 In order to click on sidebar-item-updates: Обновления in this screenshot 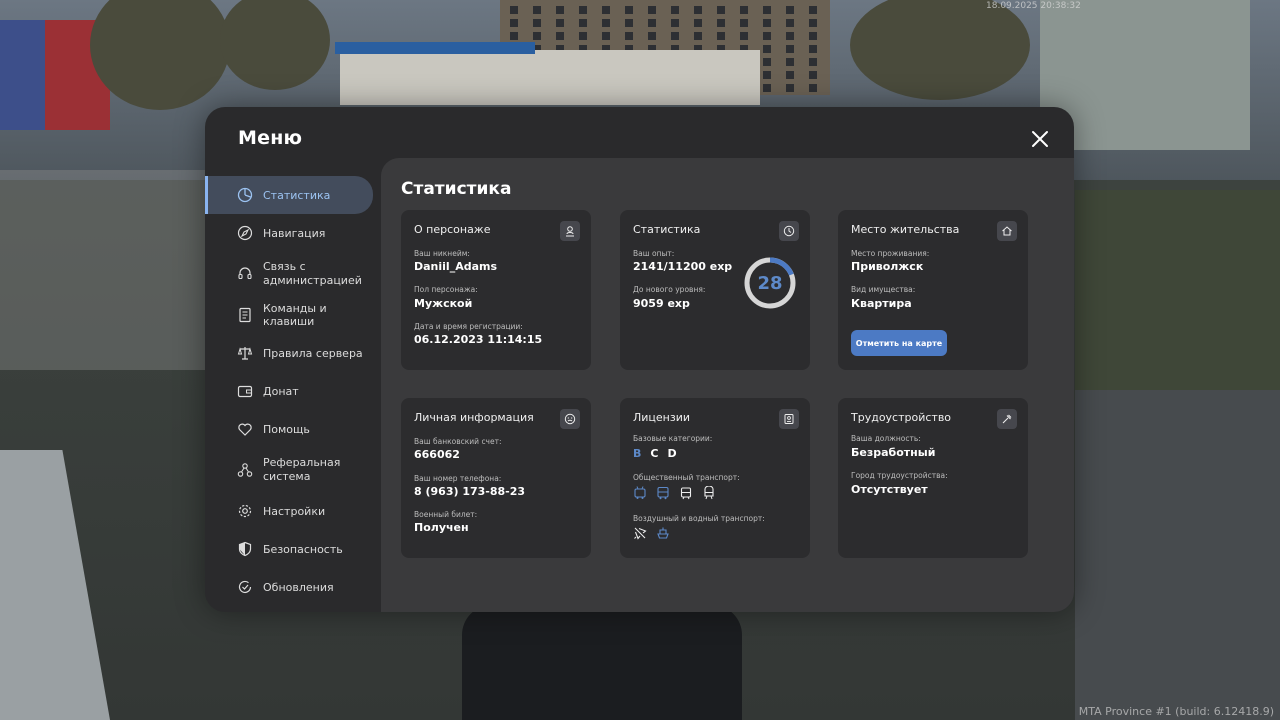, I will do `click(293, 587)`.